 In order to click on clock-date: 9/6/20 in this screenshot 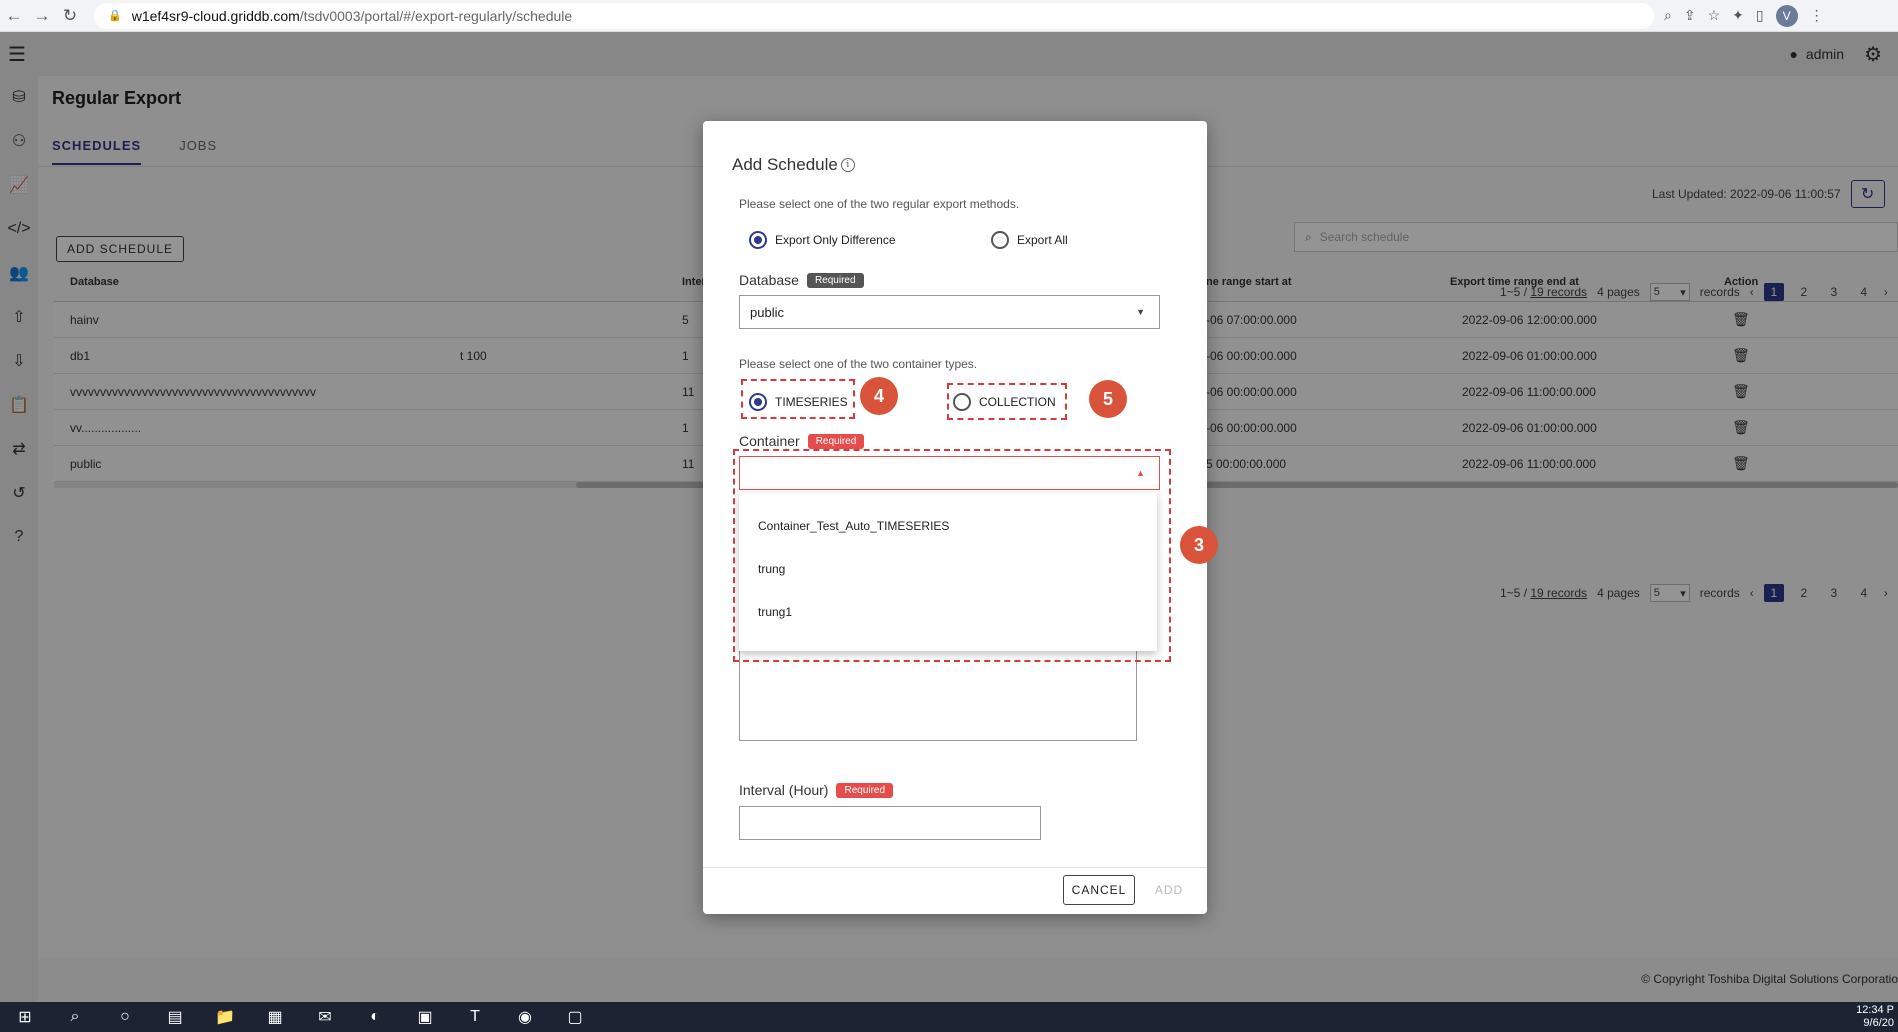, I will do `click(1878, 1023)`.